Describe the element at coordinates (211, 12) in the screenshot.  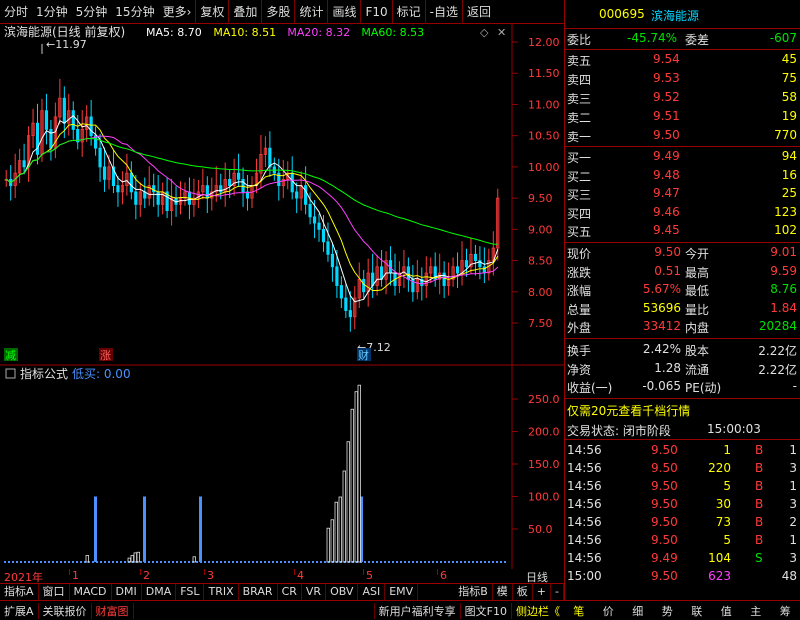
I see `toolbar-item-5: 复权` at that location.